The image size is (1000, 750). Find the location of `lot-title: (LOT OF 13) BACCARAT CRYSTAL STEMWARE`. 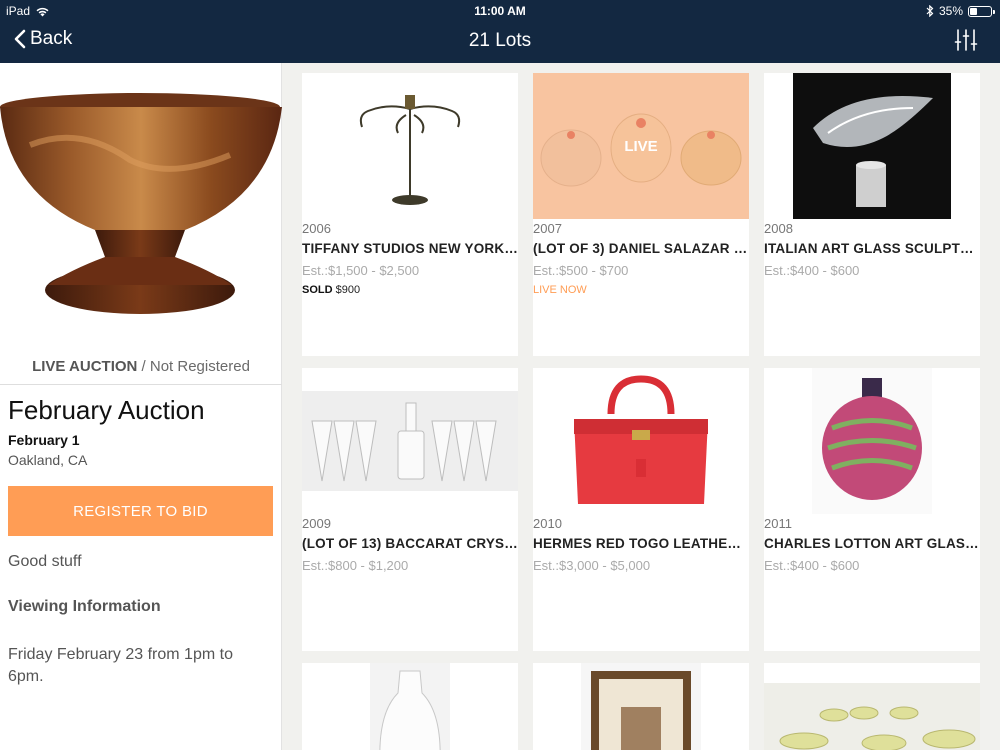

lot-title: (LOT OF 13) BACCARAT CRYSTAL STEMWARE is located at coordinates (410, 543).